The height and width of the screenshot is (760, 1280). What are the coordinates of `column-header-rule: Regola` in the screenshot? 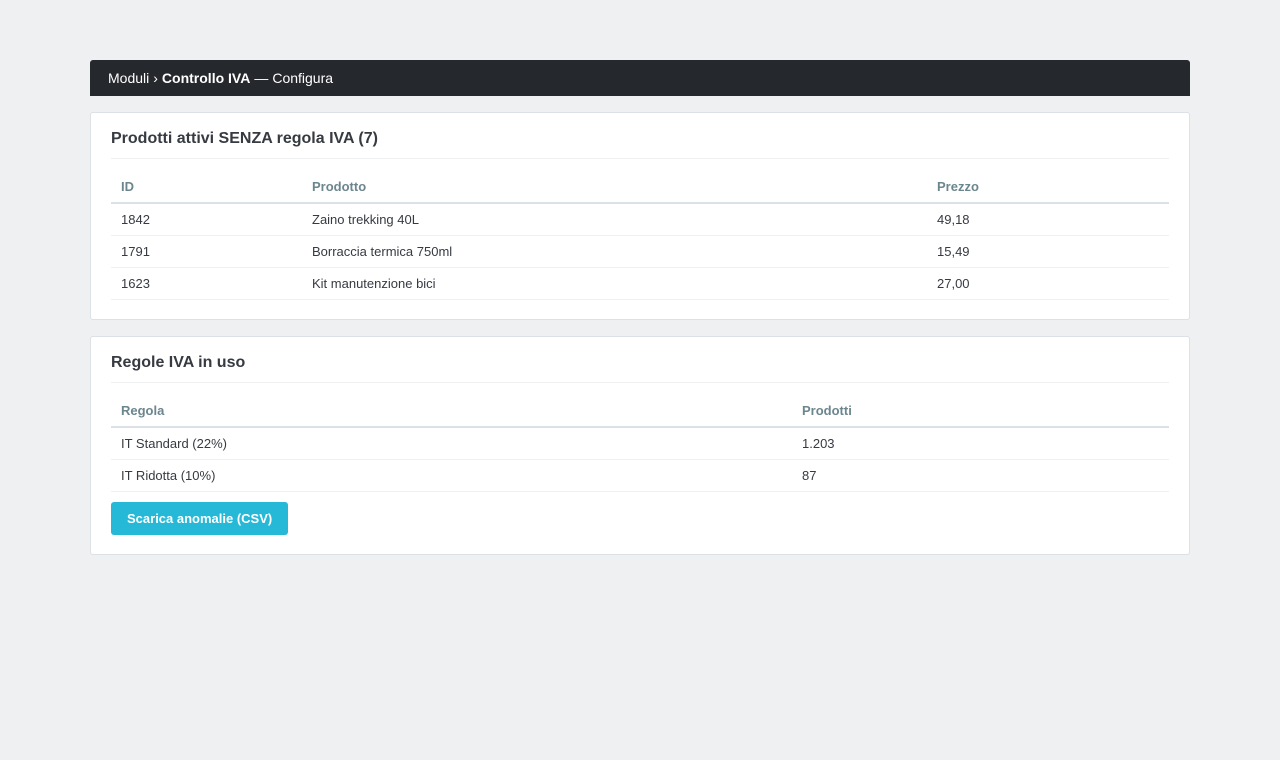 It's located at (451, 411).